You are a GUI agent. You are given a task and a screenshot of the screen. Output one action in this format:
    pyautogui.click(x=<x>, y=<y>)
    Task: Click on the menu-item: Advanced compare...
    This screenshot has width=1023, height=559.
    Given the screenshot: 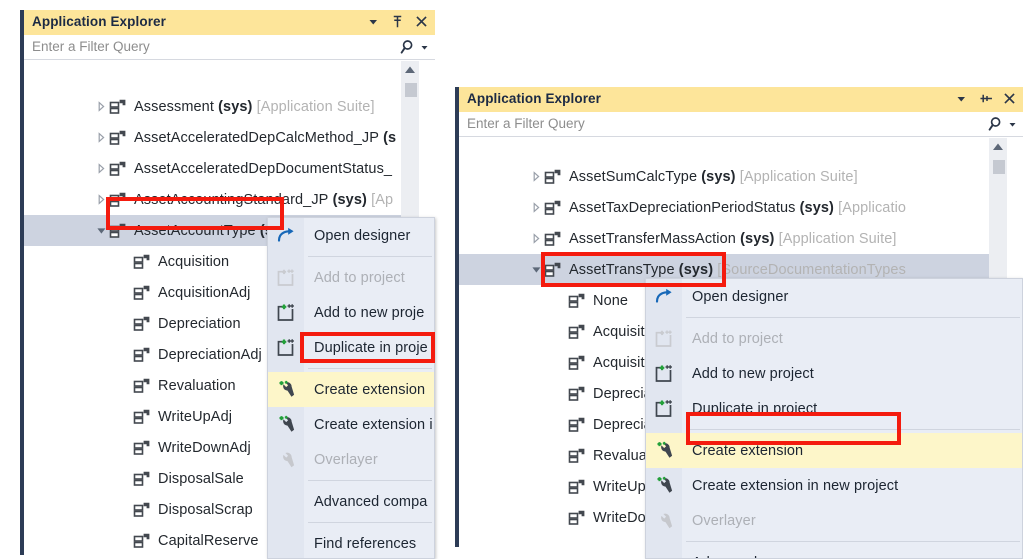 What is the action you would take?
    pyautogui.click(x=834, y=552)
    